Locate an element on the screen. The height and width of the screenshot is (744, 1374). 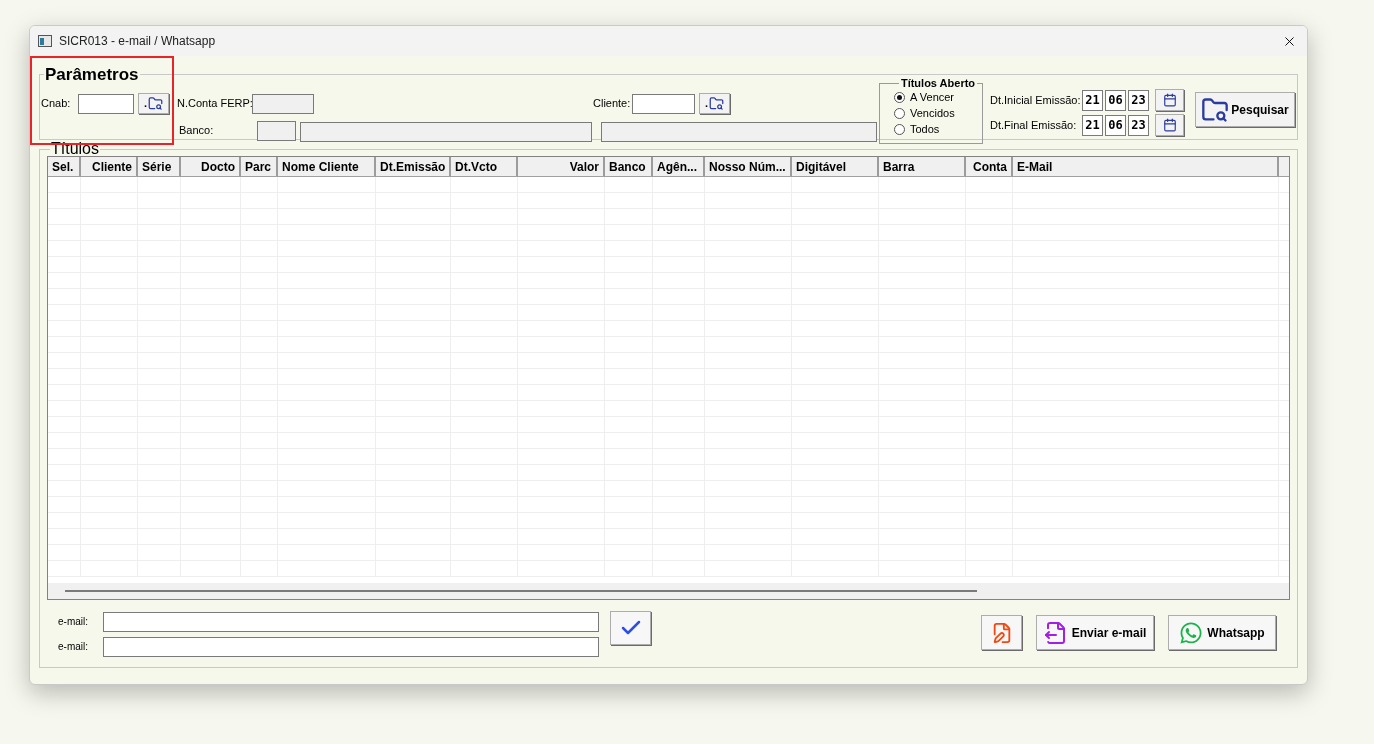
window-title: SICR013 - e-mail / Whatsapp is located at coordinates (137, 41).